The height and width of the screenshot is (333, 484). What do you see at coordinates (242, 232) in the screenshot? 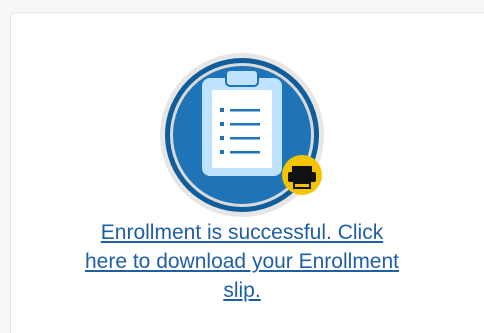
I see `message-line-1: Enrollment is successful. Click` at bounding box center [242, 232].